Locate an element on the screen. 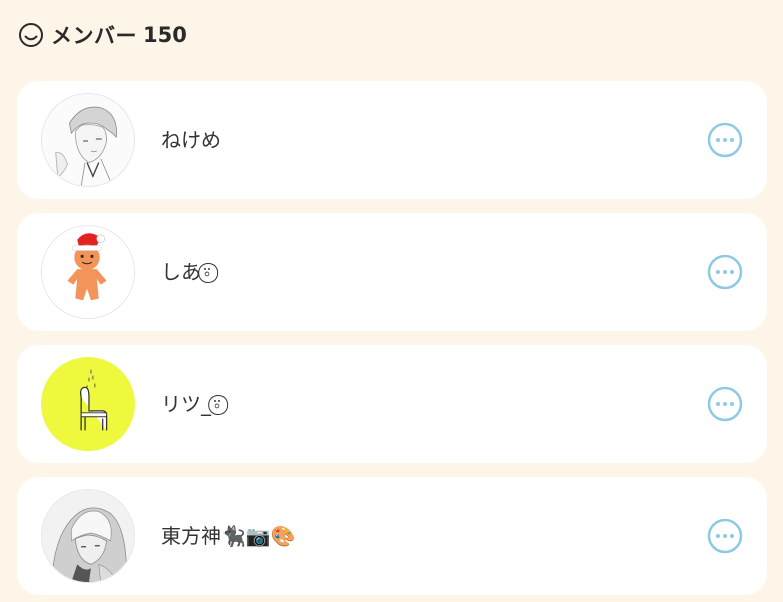 The image size is (783, 602). members-count: 150 is located at coordinates (165, 35).